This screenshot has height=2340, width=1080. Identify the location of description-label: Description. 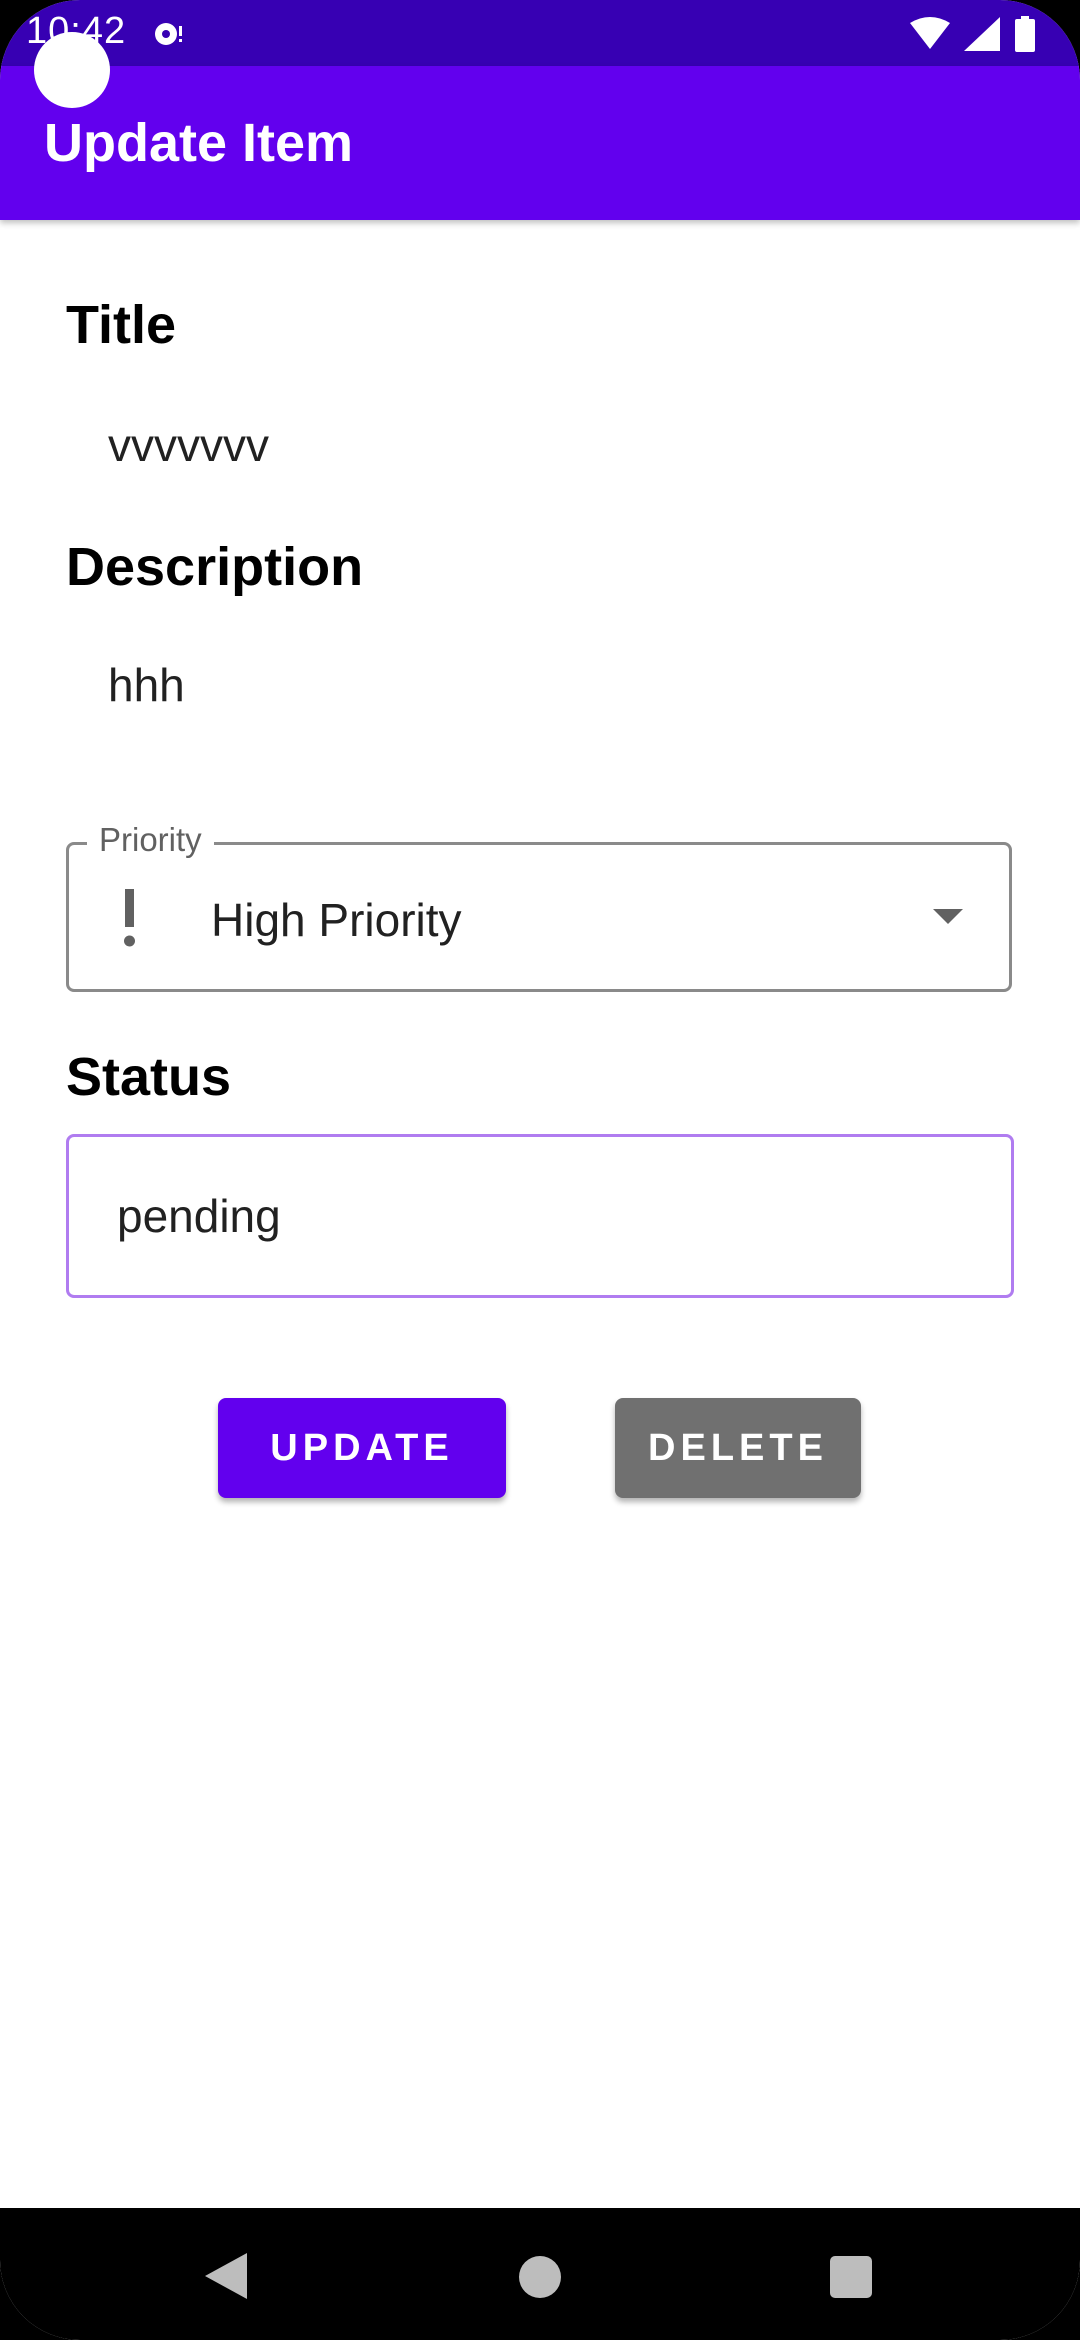
(215, 567).